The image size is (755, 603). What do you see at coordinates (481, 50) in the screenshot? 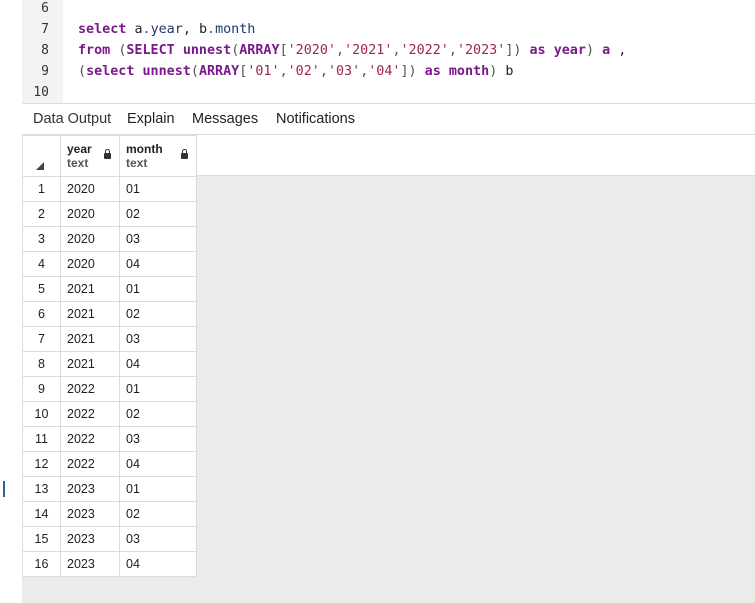
I see `code-token: '2023'` at bounding box center [481, 50].